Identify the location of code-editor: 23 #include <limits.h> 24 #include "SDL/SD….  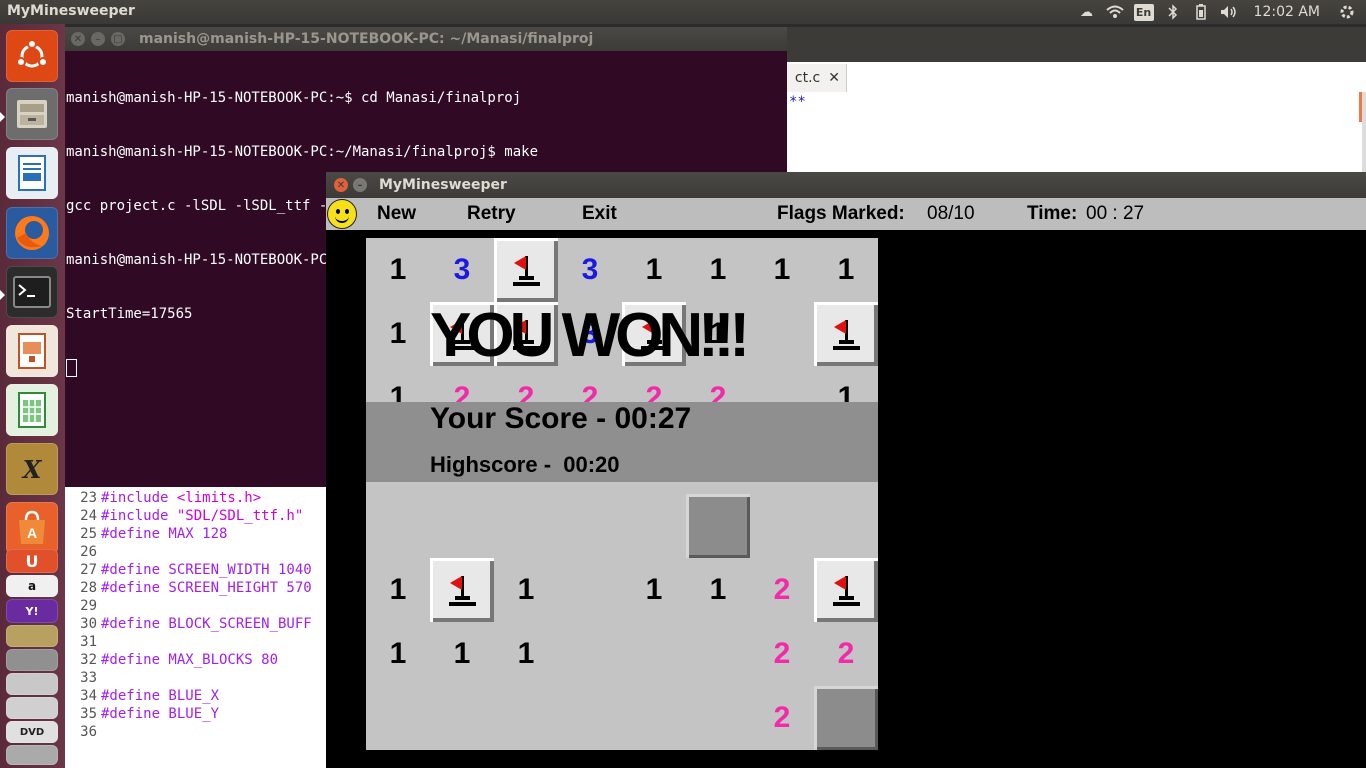
(196, 627).